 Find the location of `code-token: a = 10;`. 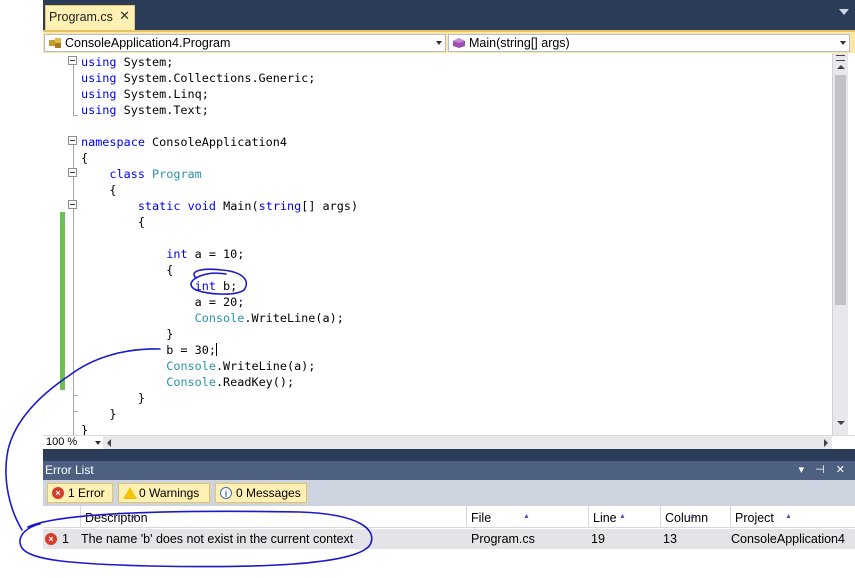

code-token: a = 10; is located at coordinates (216, 254).